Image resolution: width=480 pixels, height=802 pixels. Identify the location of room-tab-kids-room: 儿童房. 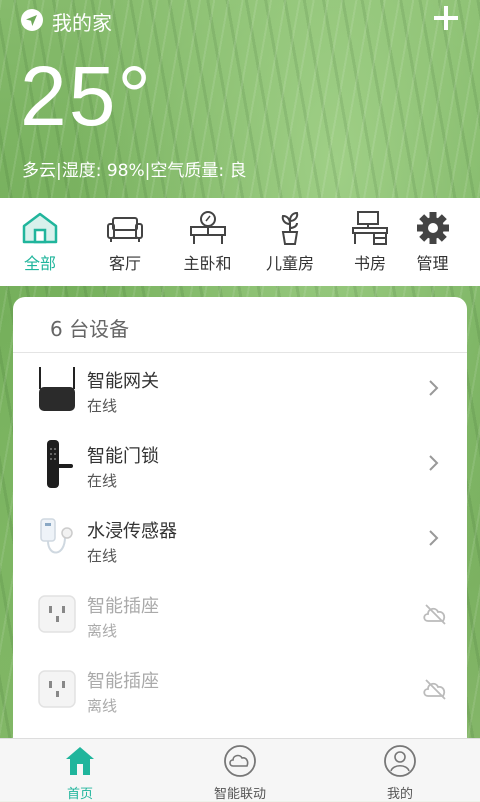
(290, 242).